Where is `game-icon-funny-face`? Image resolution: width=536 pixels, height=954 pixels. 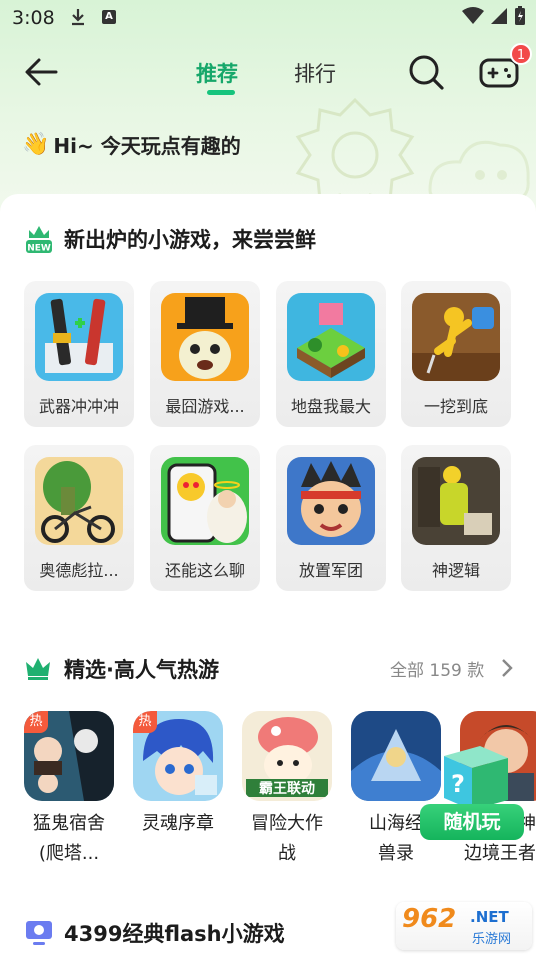
game-icon-funny-face is located at coordinates (205, 337).